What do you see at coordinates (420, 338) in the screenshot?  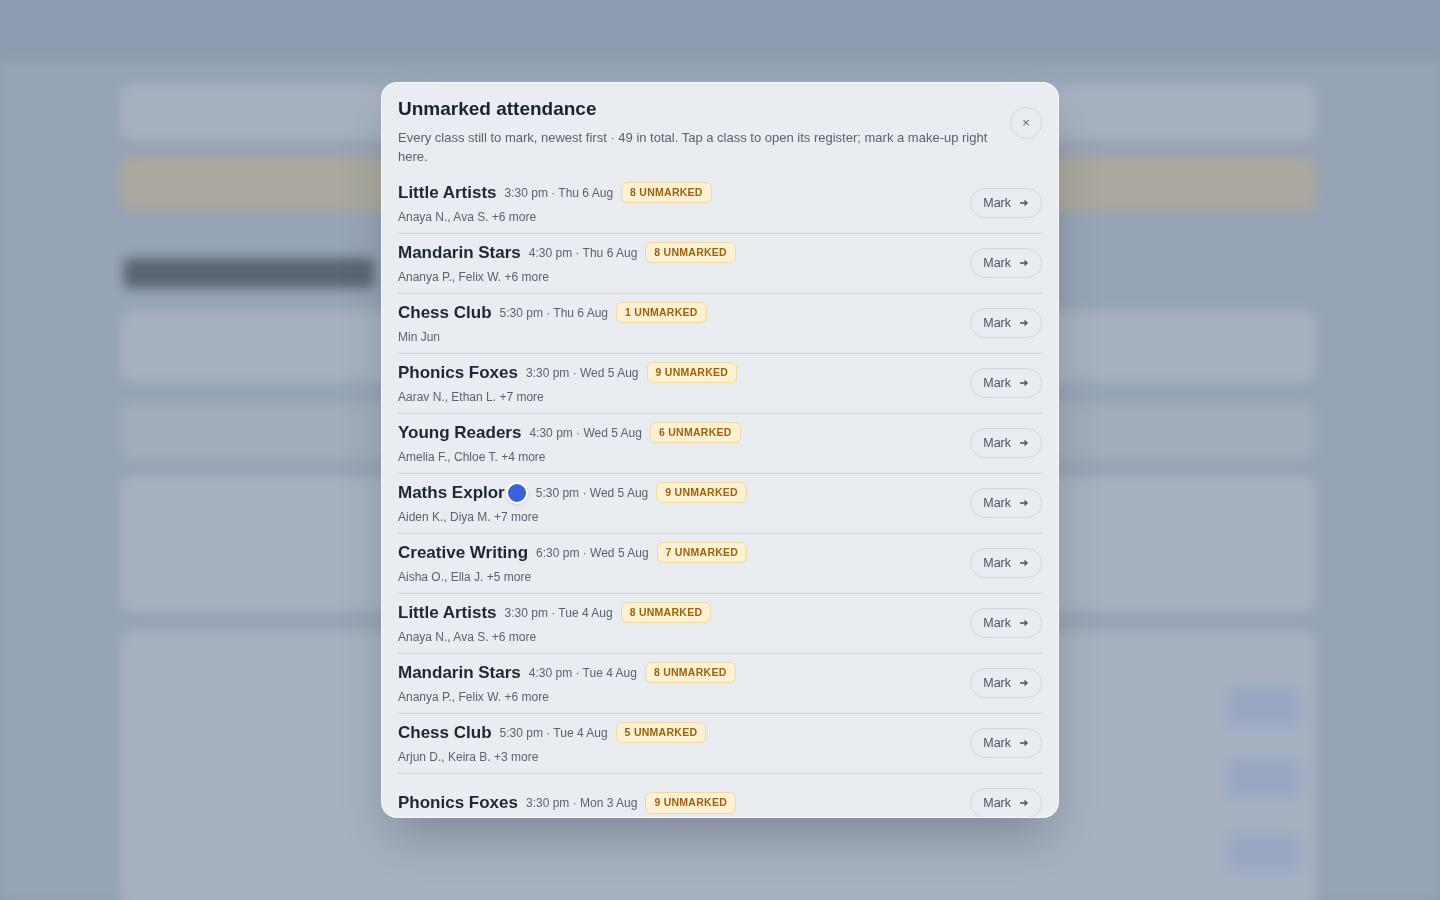 I see `student-names: Min Jun` at bounding box center [420, 338].